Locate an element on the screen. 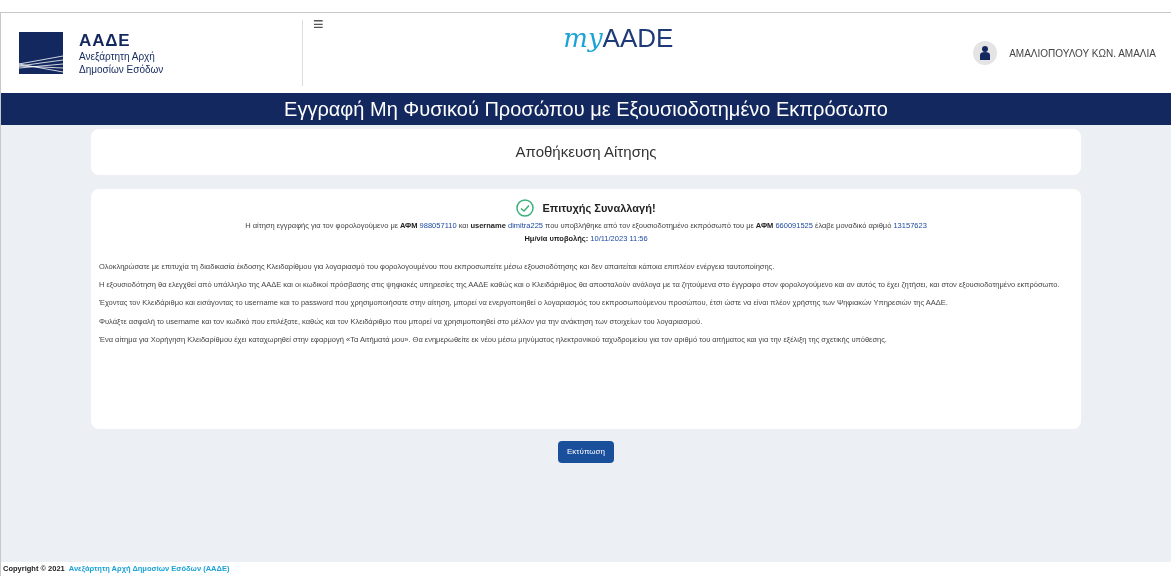  brand-logo: myAADE is located at coordinates (618, 38).